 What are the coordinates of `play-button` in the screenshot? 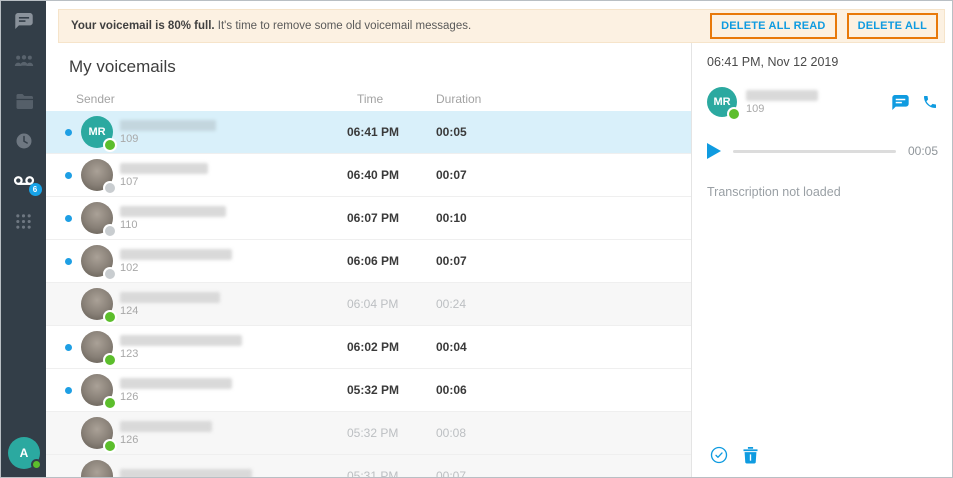 It's located at (714, 151).